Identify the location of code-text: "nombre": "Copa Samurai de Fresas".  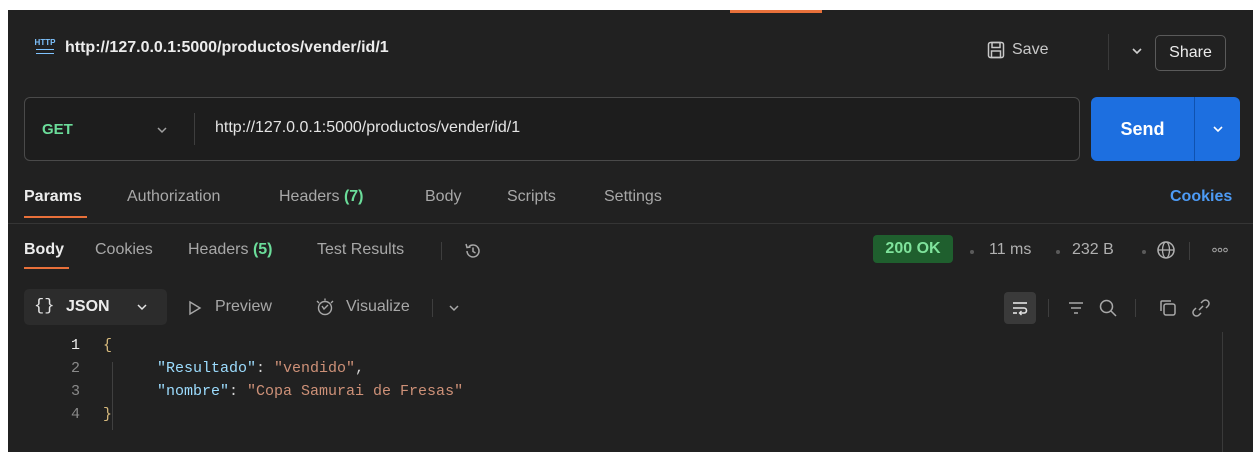
(310, 391).